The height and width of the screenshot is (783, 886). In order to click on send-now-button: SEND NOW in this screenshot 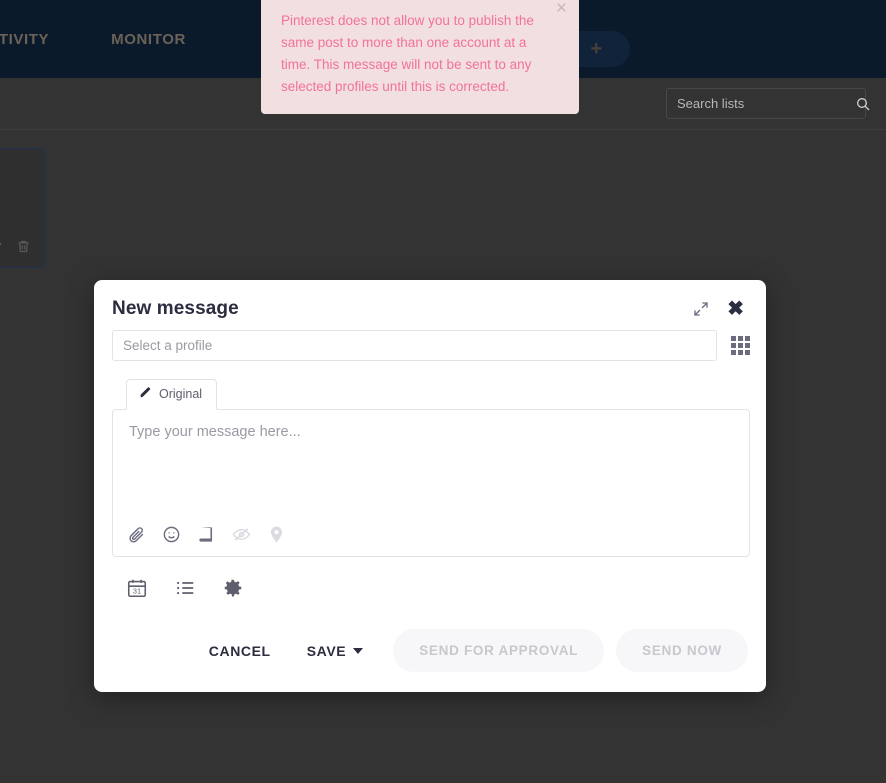, I will do `click(682, 650)`.